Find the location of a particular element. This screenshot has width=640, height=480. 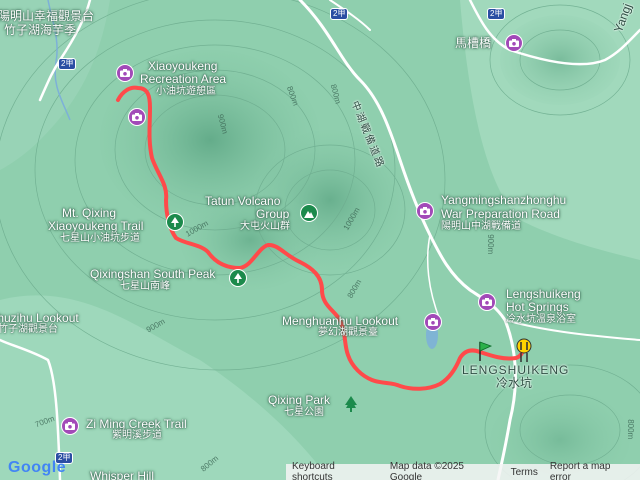

place-label: 陽明山幸福觀景台 is located at coordinates (47, 16).